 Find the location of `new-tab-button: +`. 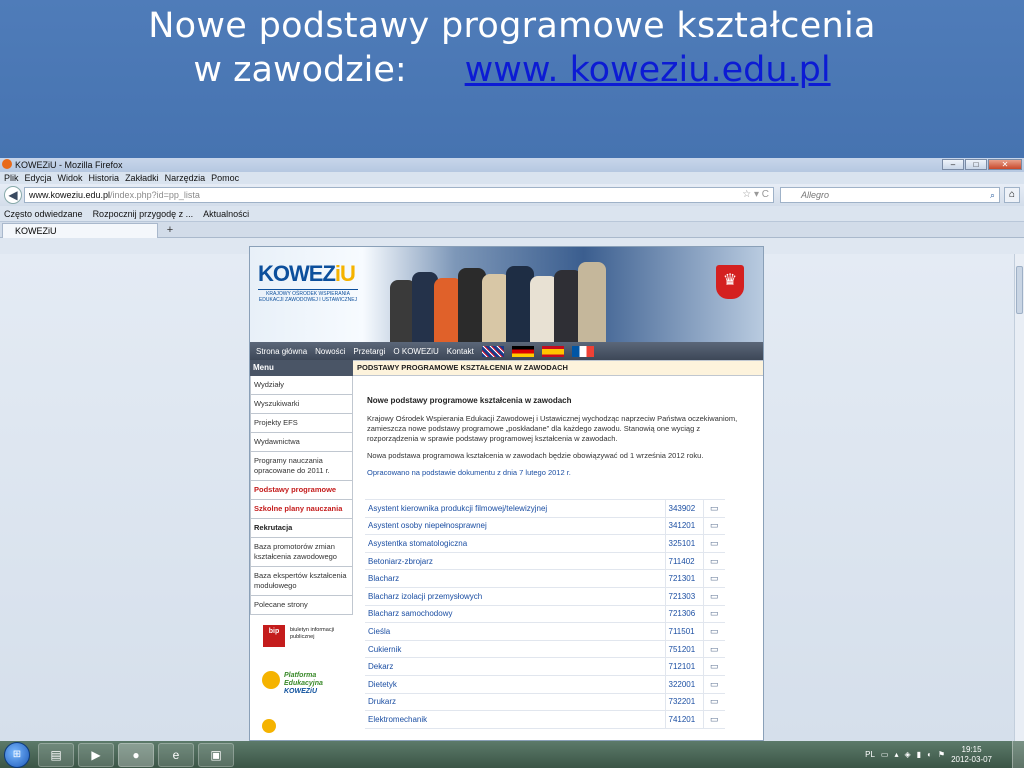

new-tab-button: + is located at coordinates (170, 230).